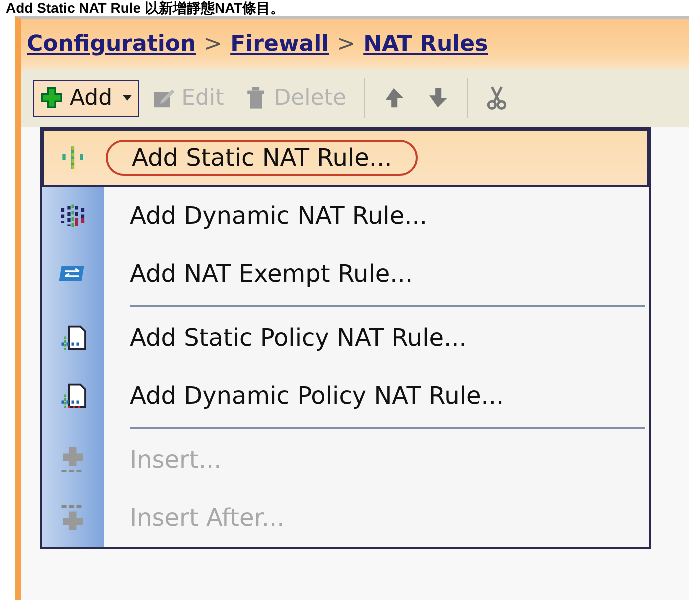  I want to click on breadcrumb-link: Firewall, so click(280, 44).